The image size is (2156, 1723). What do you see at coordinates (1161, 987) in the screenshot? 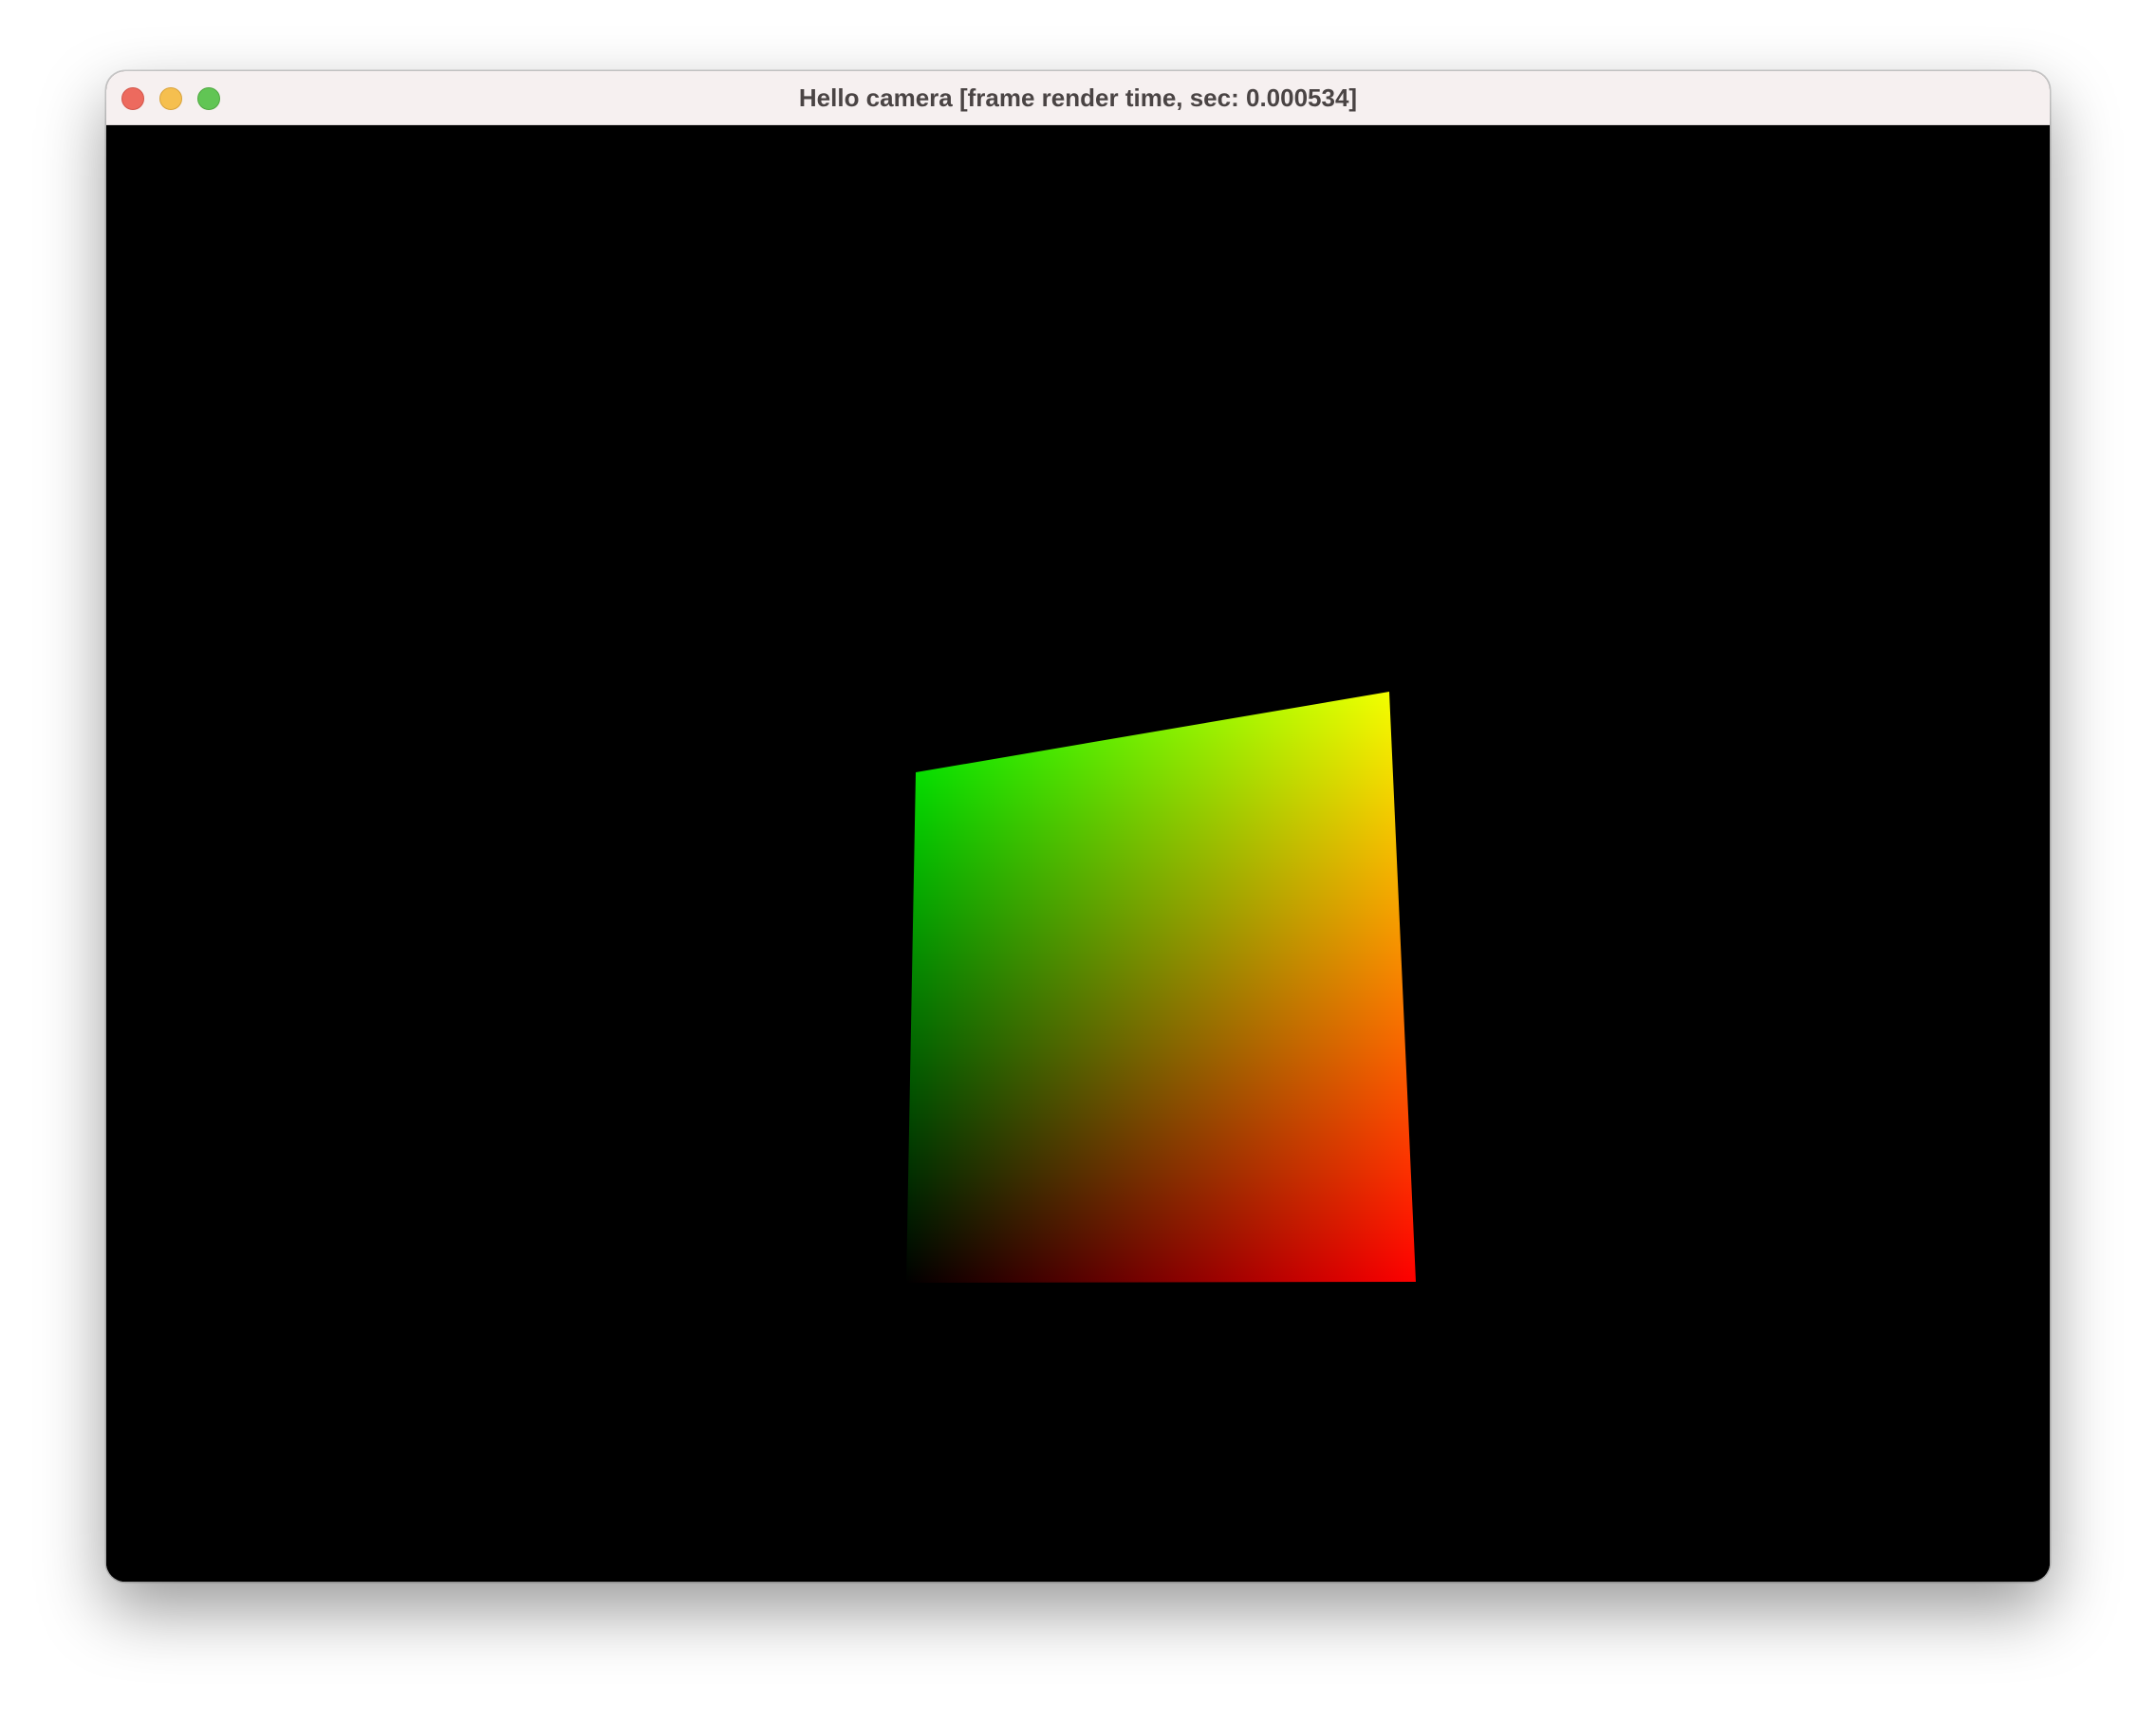
I see `colored-quad` at bounding box center [1161, 987].